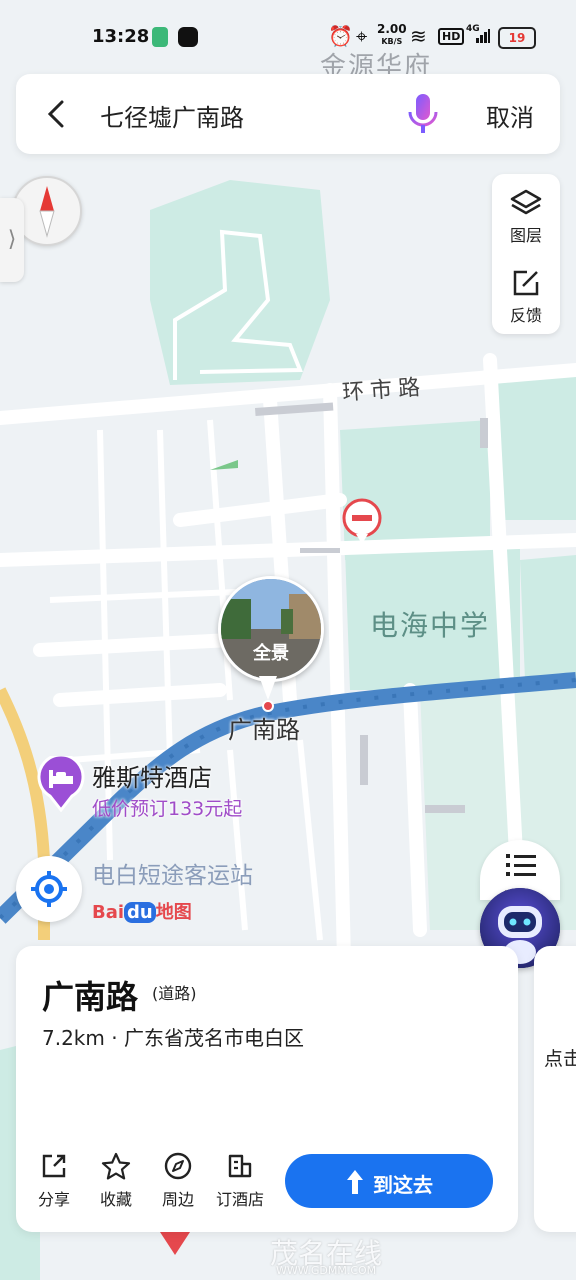  I want to click on nearby-label: 周边, so click(177, 1199).